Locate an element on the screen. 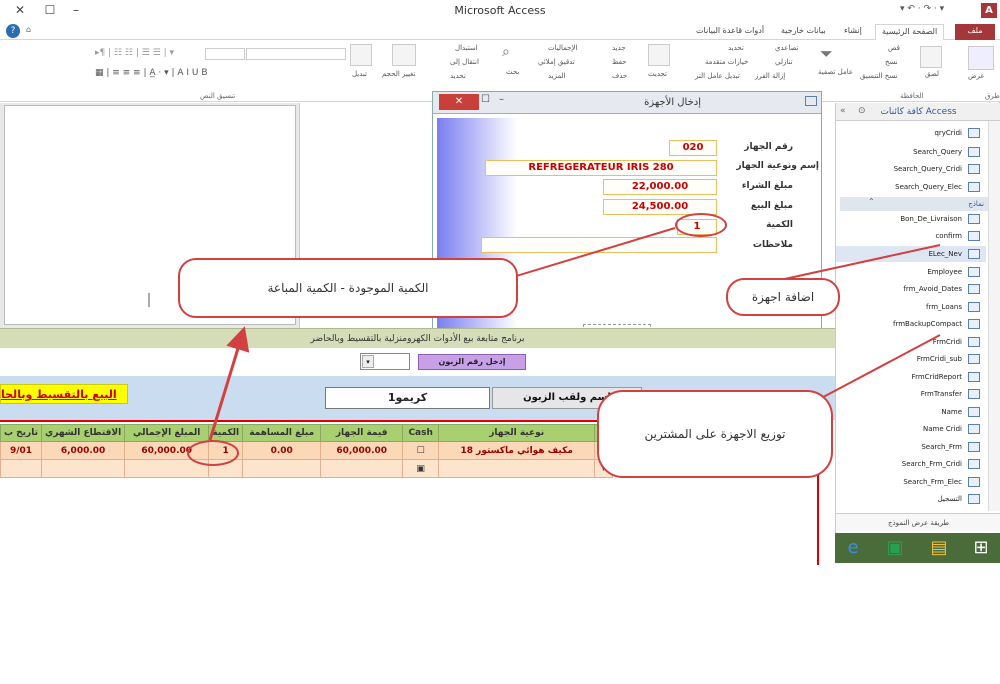 Image resolution: width=1000 pixels, height=684 pixels. nav-dropdown-icon: ⊙ is located at coordinates (862, 111).